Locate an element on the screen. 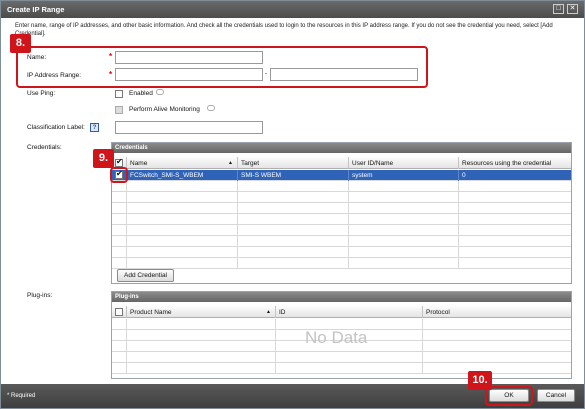 The height and width of the screenshot is (409, 585). classification-label: Classification Label: is located at coordinates (56, 127).